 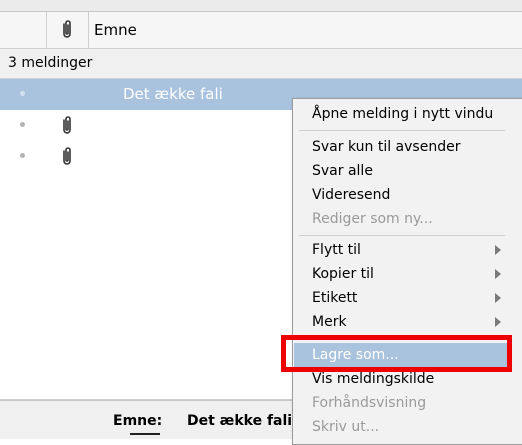 What do you see at coordinates (402, 171) in the screenshot?
I see `menu-item-reply-all: Svar alle` at bounding box center [402, 171].